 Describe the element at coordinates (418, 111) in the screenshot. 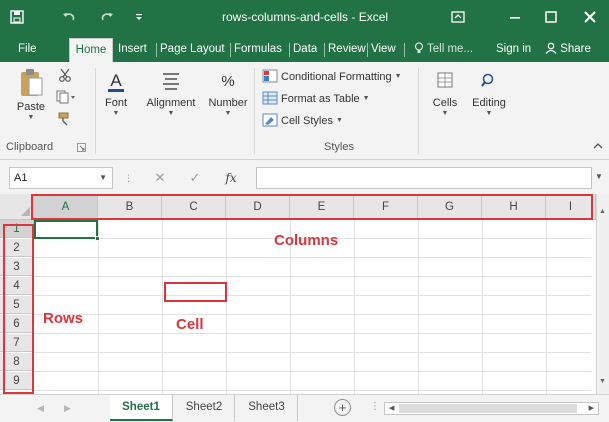

I see `group-separator` at that location.